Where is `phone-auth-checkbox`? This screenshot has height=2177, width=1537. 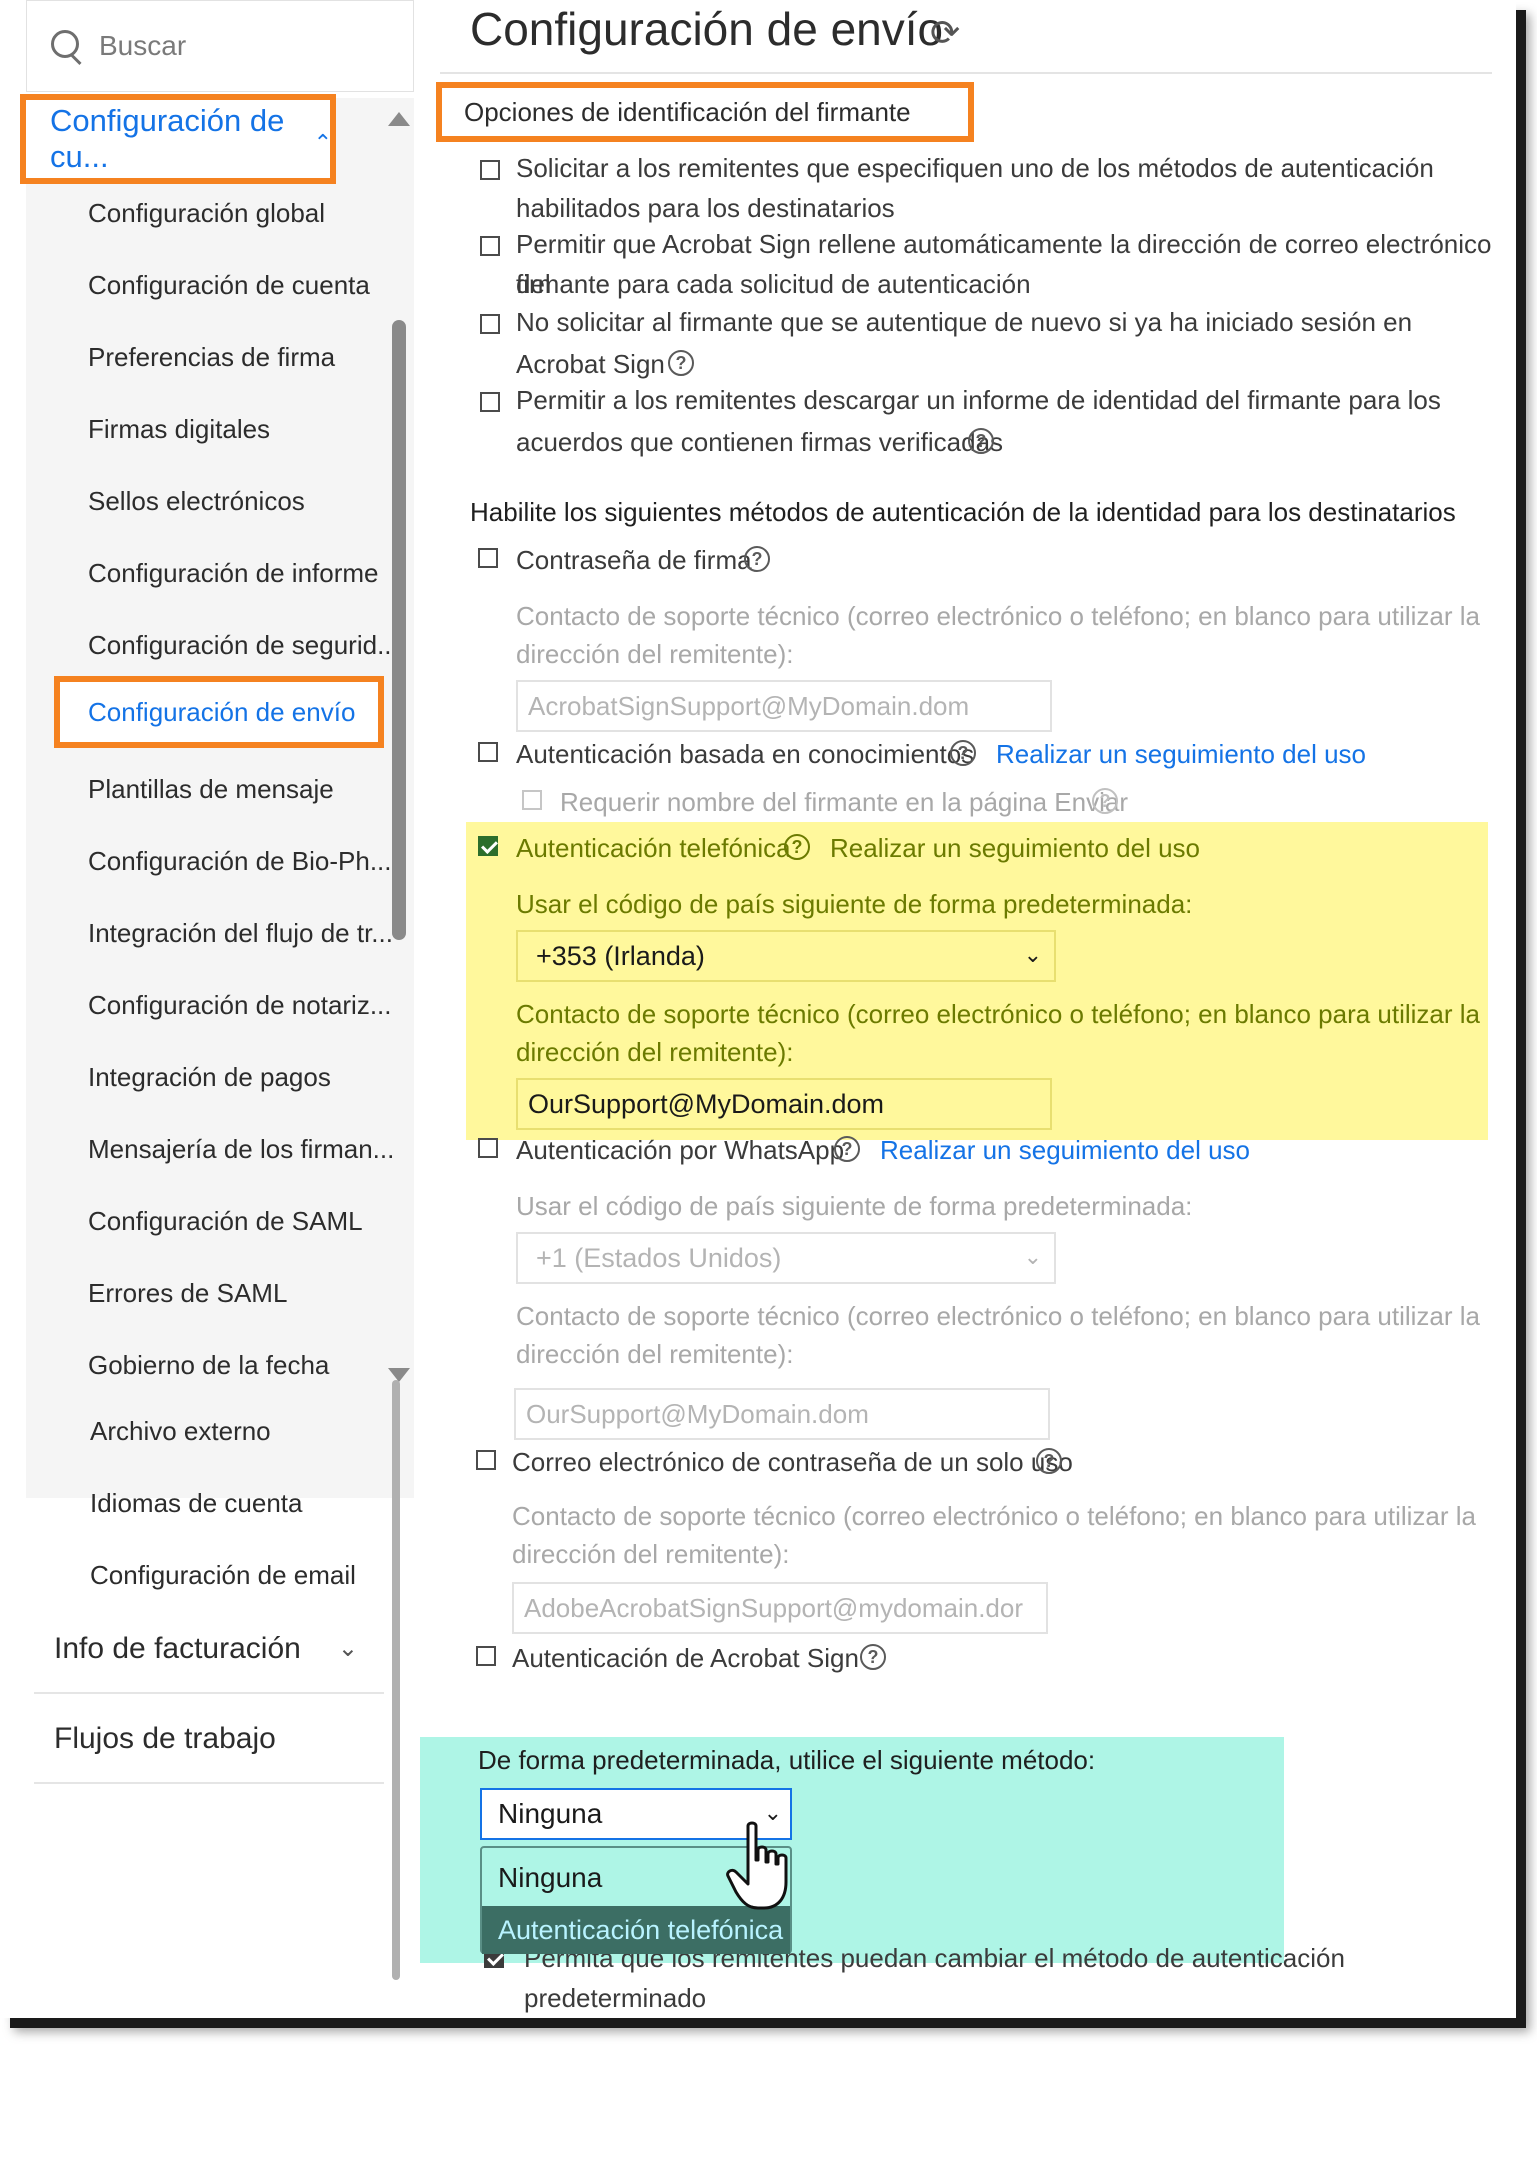
phone-auth-checkbox is located at coordinates (488, 846).